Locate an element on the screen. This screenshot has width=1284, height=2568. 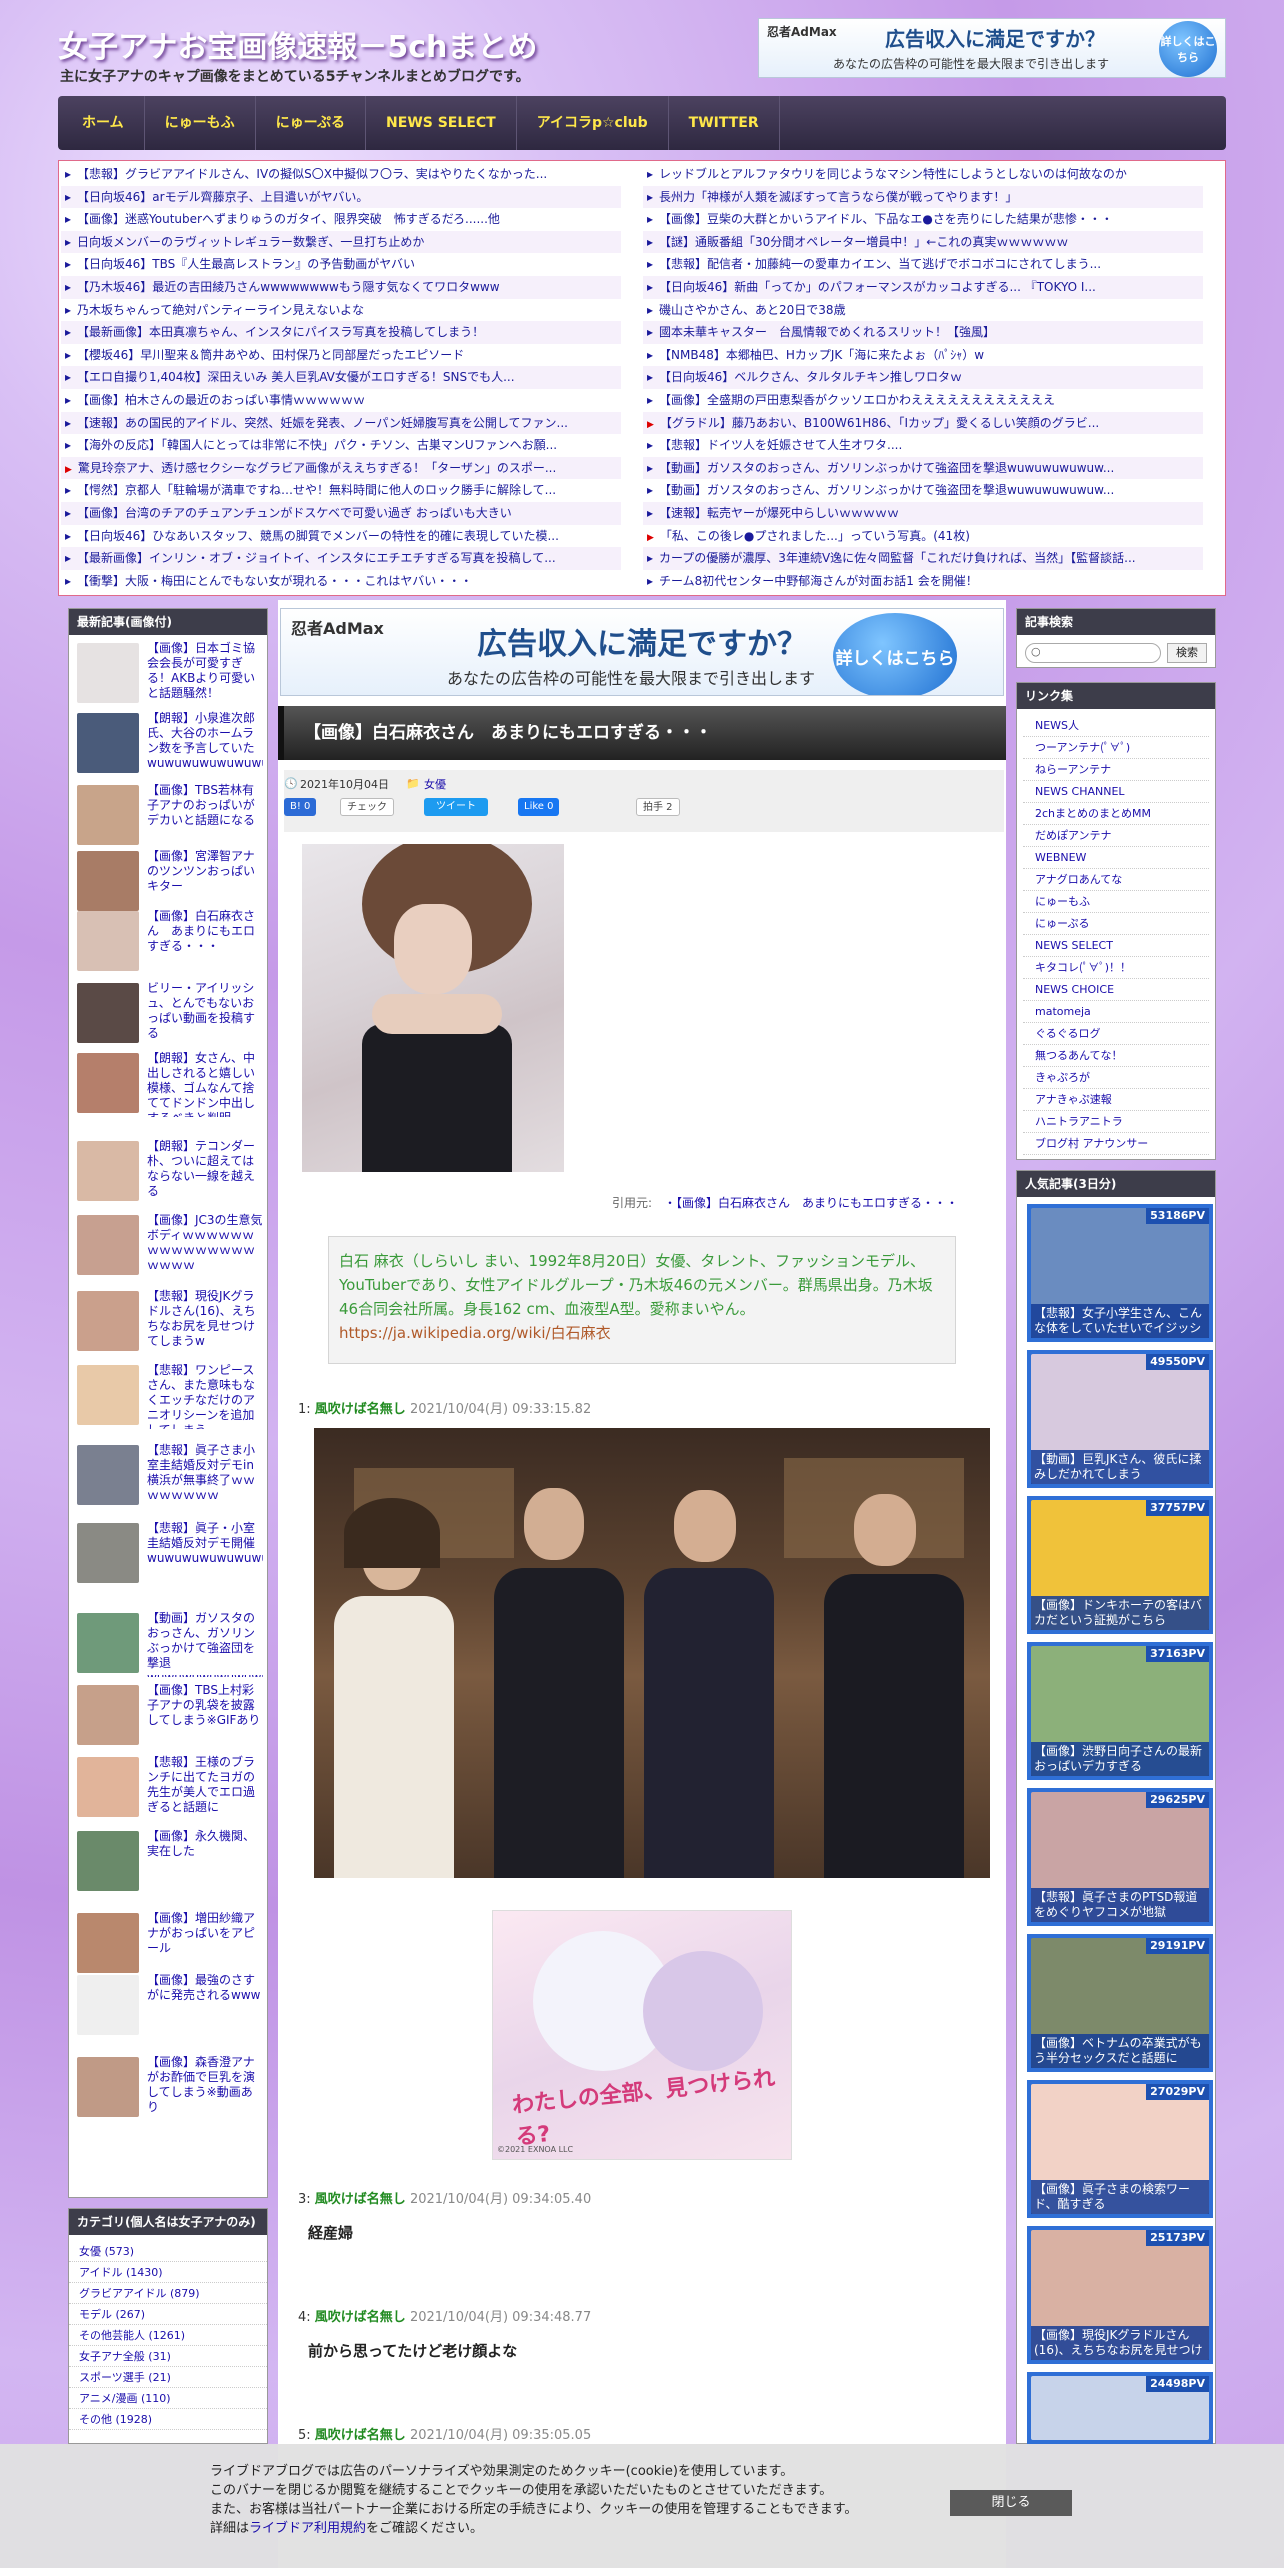
article-category: 女優 is located at coordinates (435, 784).